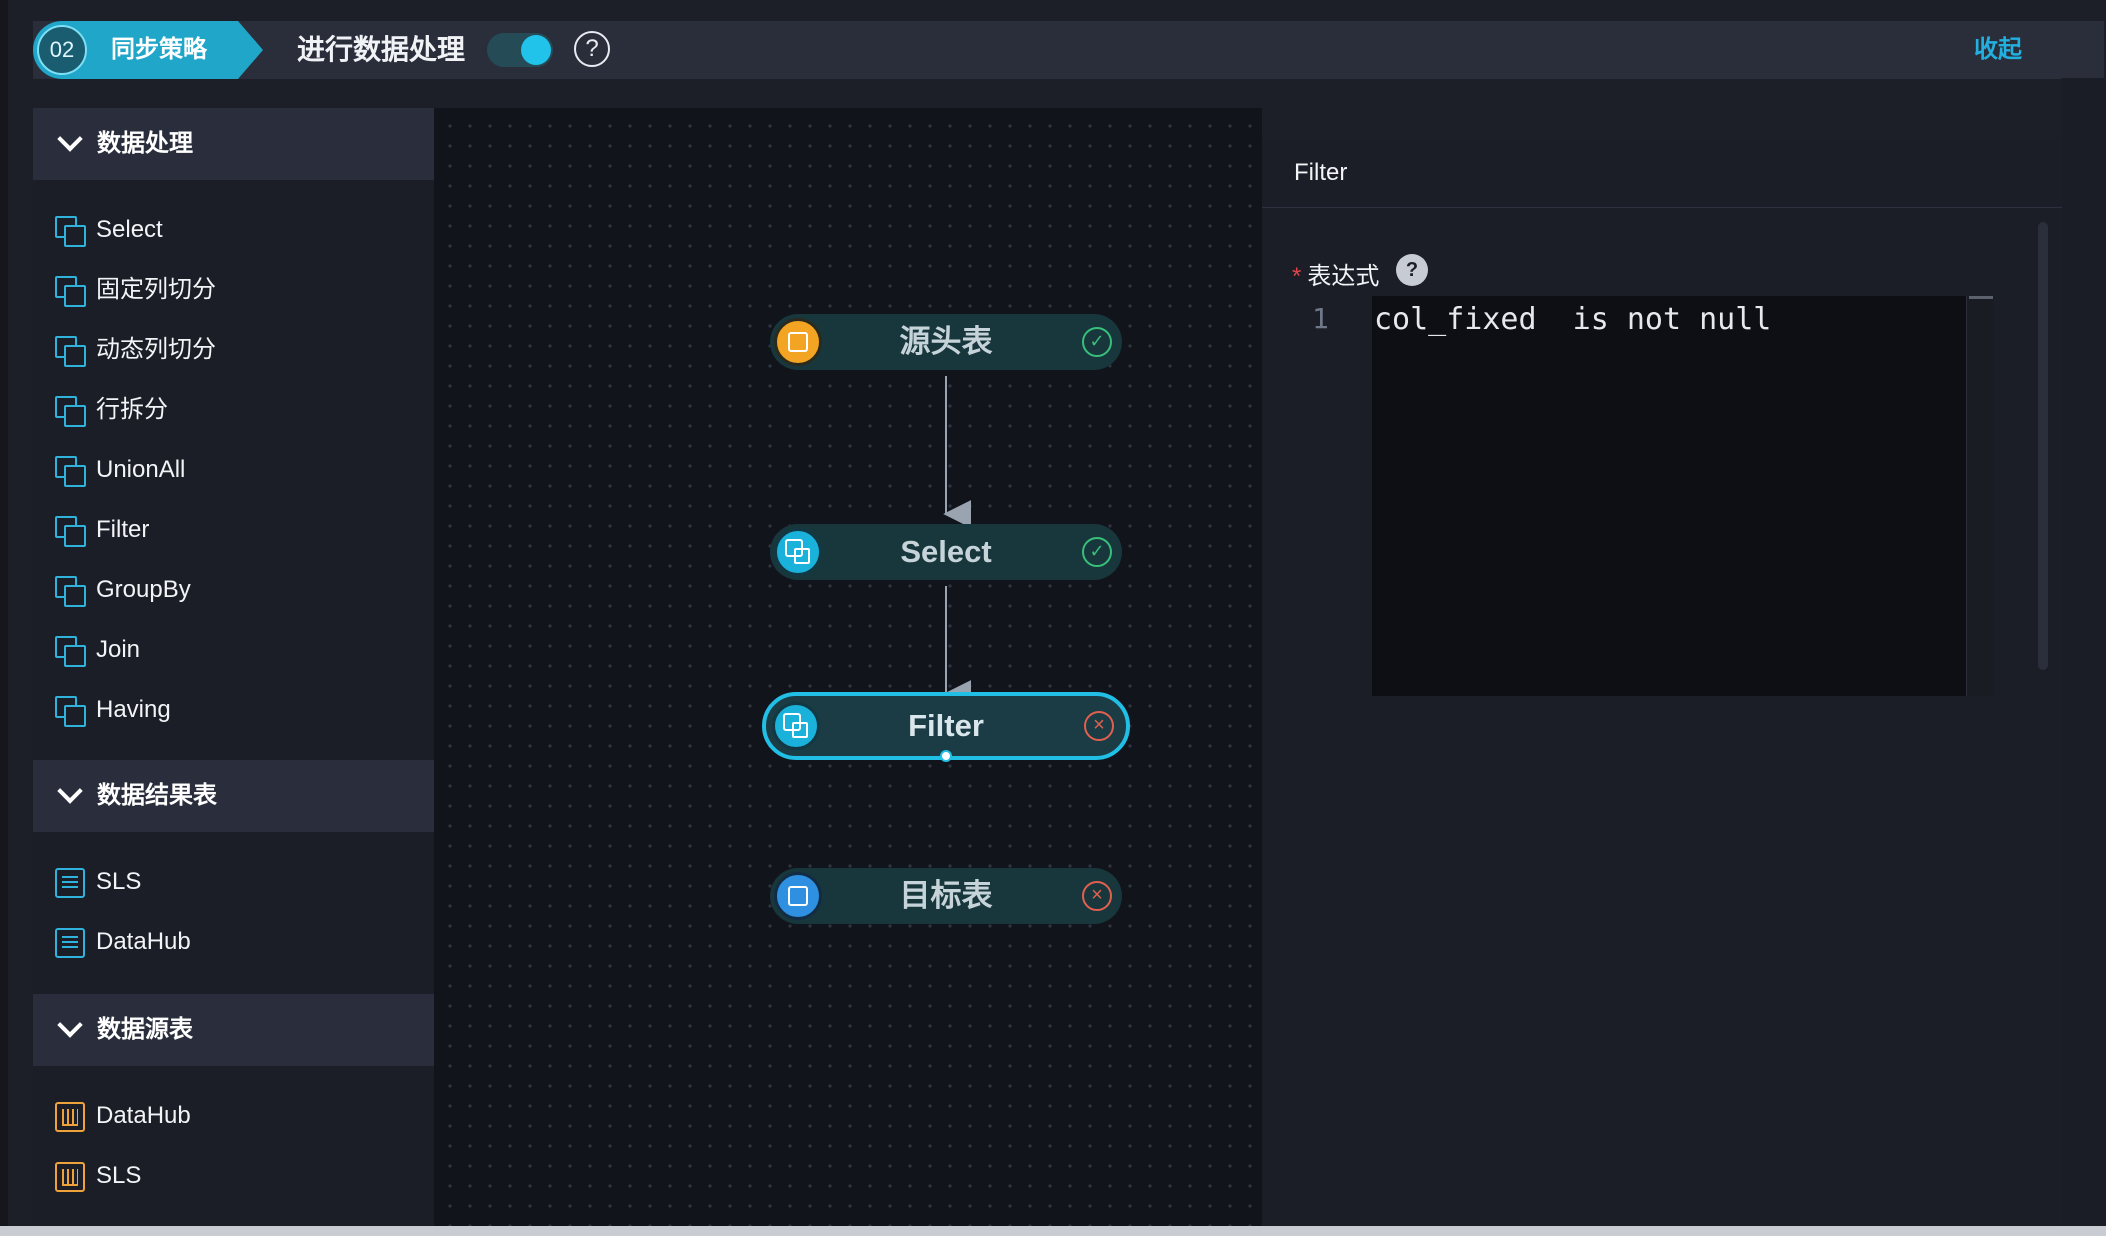 This screenshot has width=2106, height=1236. I want to click on help-icon: ?, so click(1412, 270).